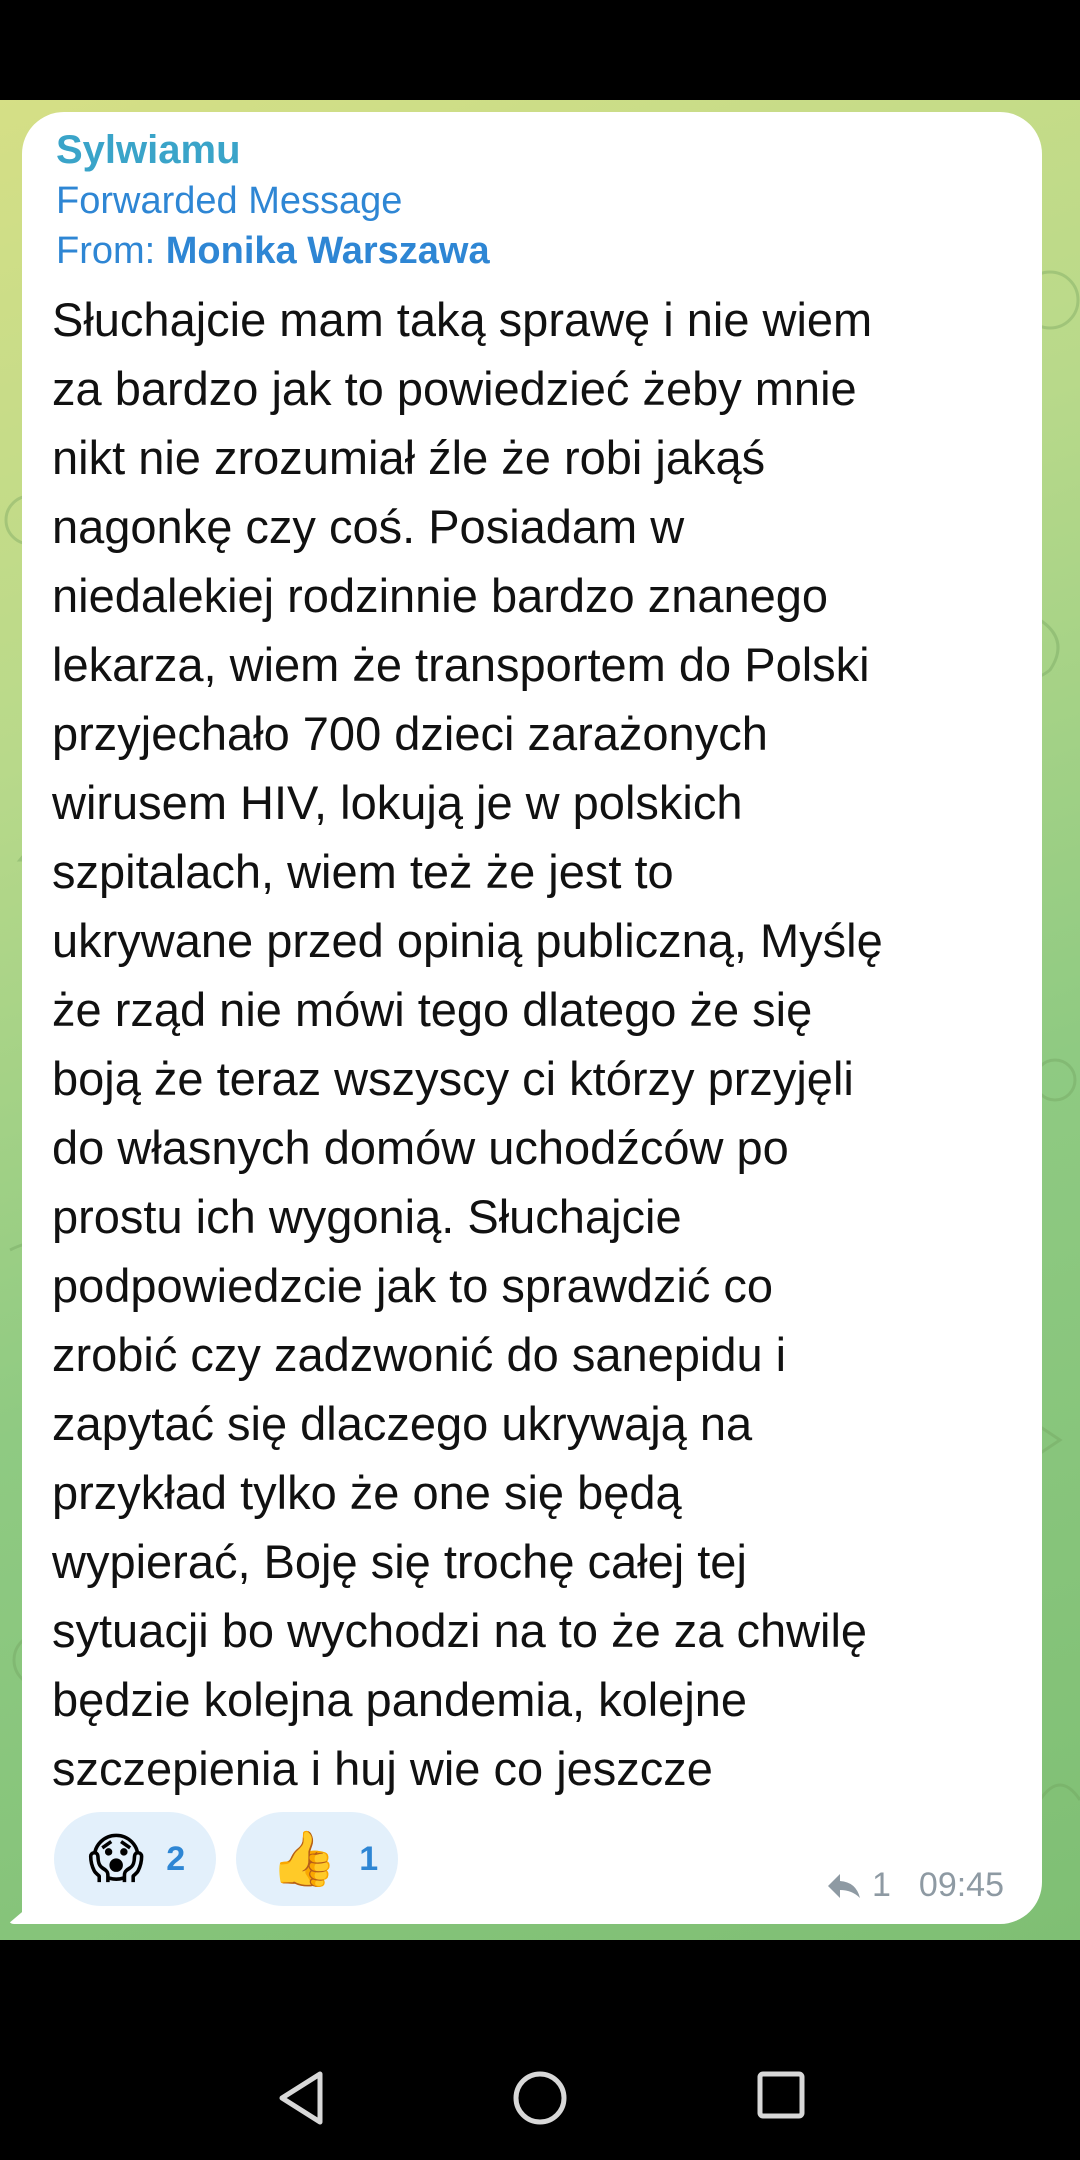 Image resolution: width=1080 pixels, height=2160 pixels. Describe the element at coordinates (106, 251) in the screenshot. I see `forwarded-from-prefix: From:` at that location.